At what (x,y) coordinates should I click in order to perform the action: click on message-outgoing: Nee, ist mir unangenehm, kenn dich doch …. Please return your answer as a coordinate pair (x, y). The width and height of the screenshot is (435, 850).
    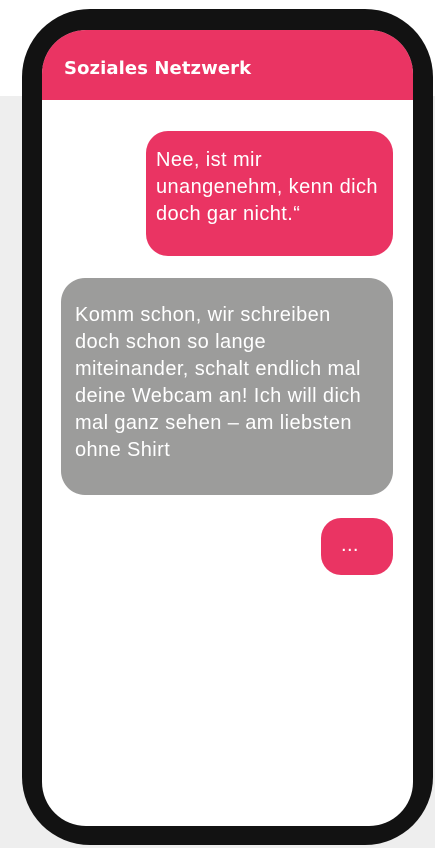
    Looking at the image, I should click on (269, 193).